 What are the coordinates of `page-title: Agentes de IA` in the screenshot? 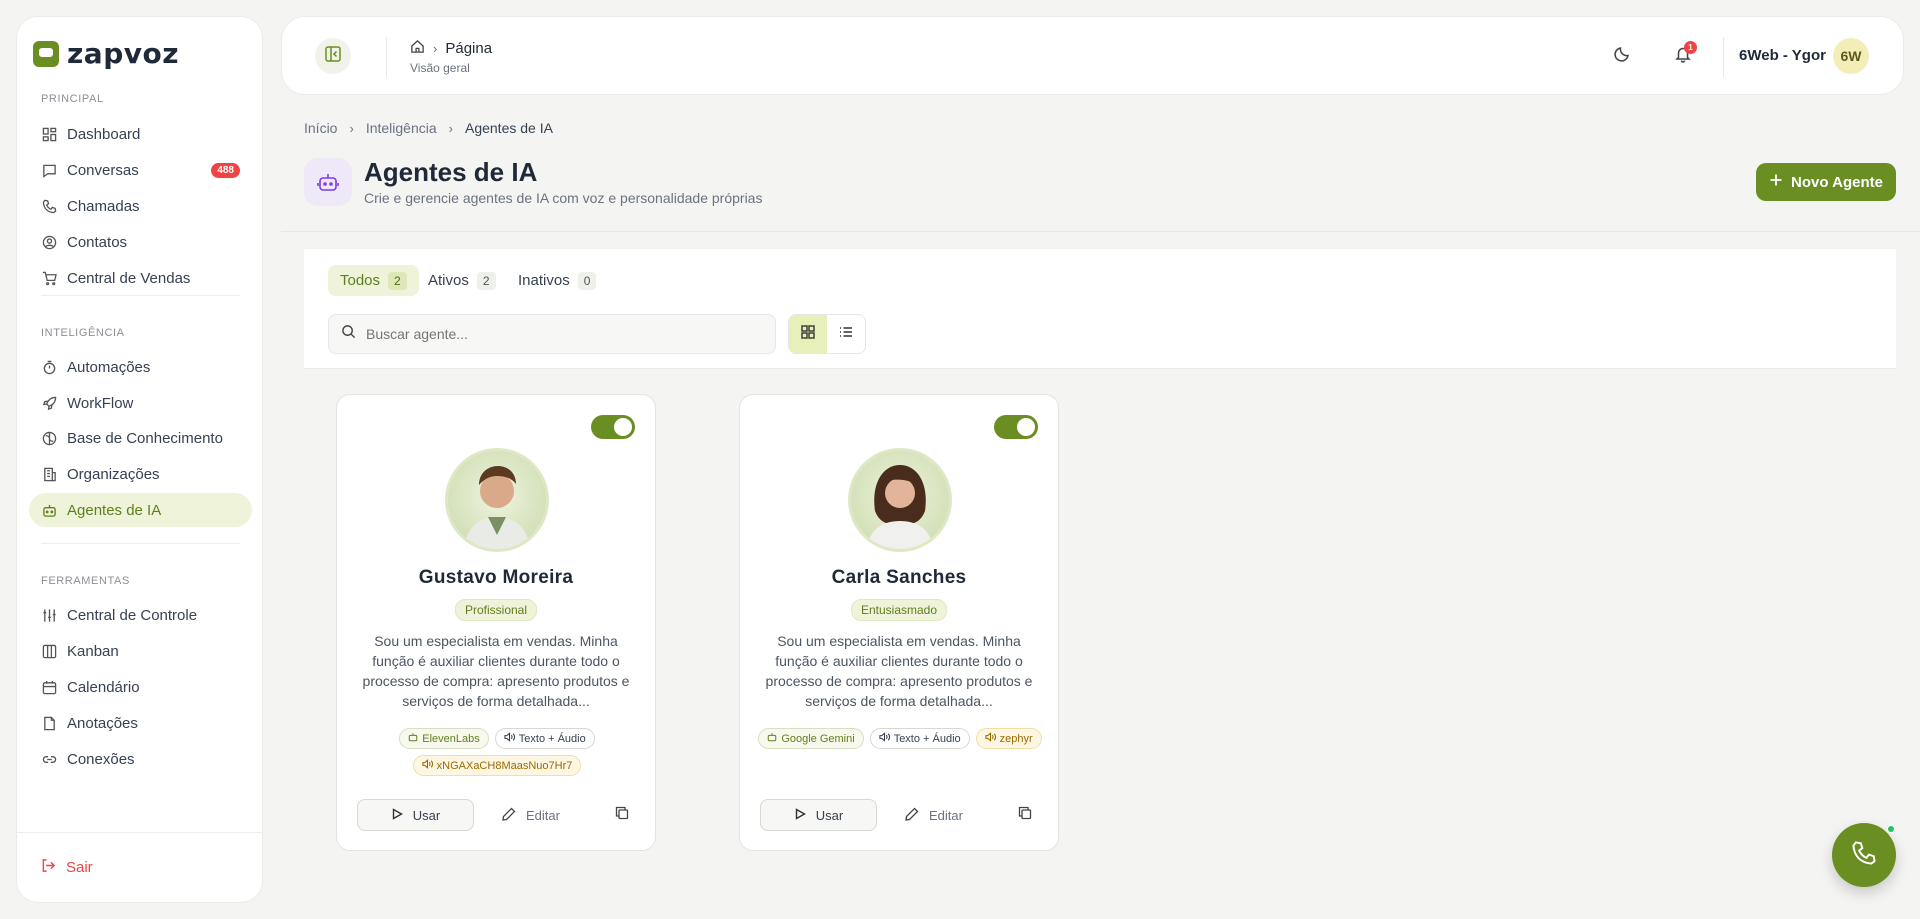 It's located at (451, 172).